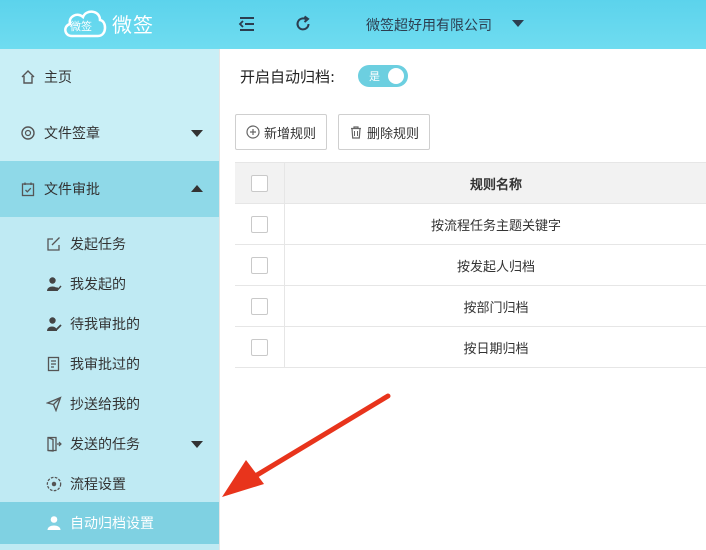  What do you see at coordinates (353, 24) in the screenshot?
I see `top-bar: 微签 微签 微签超好用有限公司` at bounding box center [353, 24].